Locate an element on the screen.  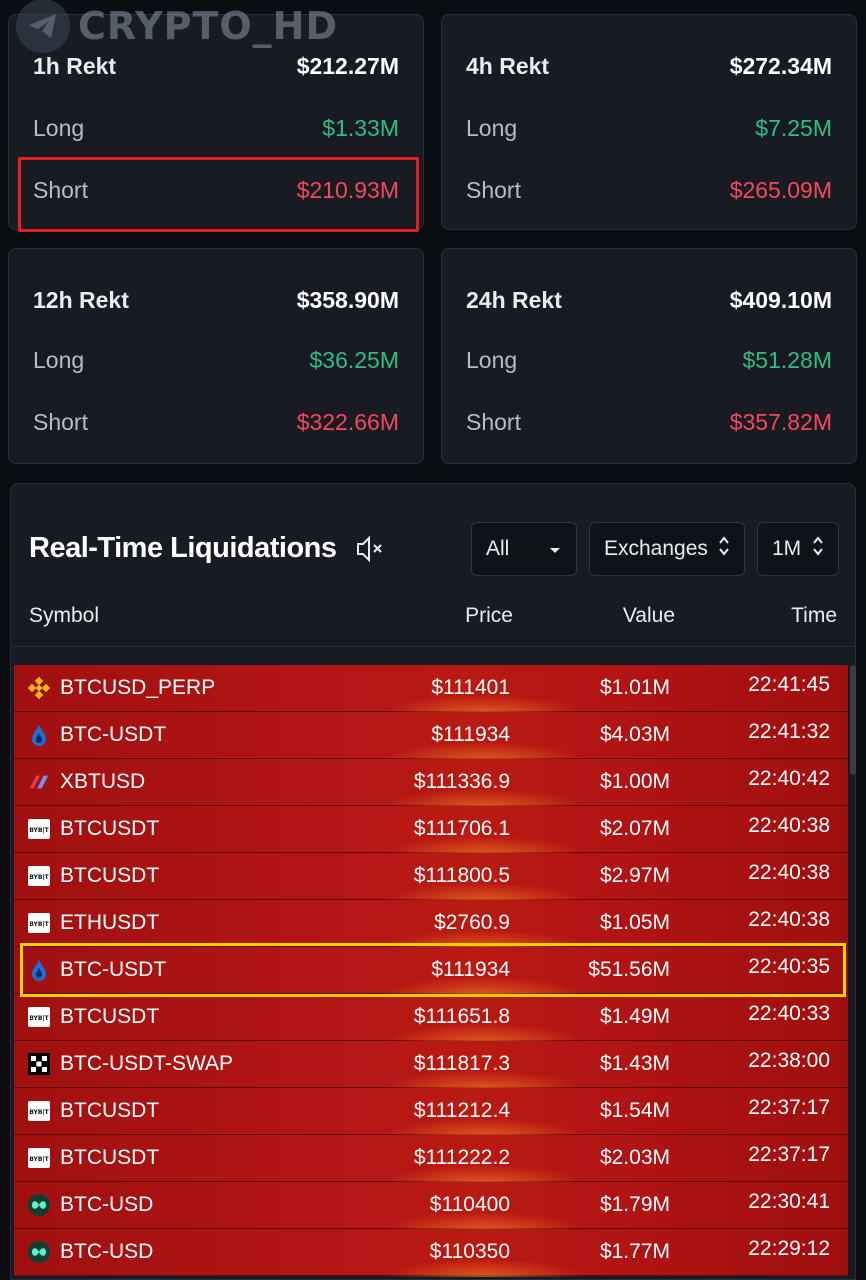
row-value: $2.07M is located at coordinates (634, 828).